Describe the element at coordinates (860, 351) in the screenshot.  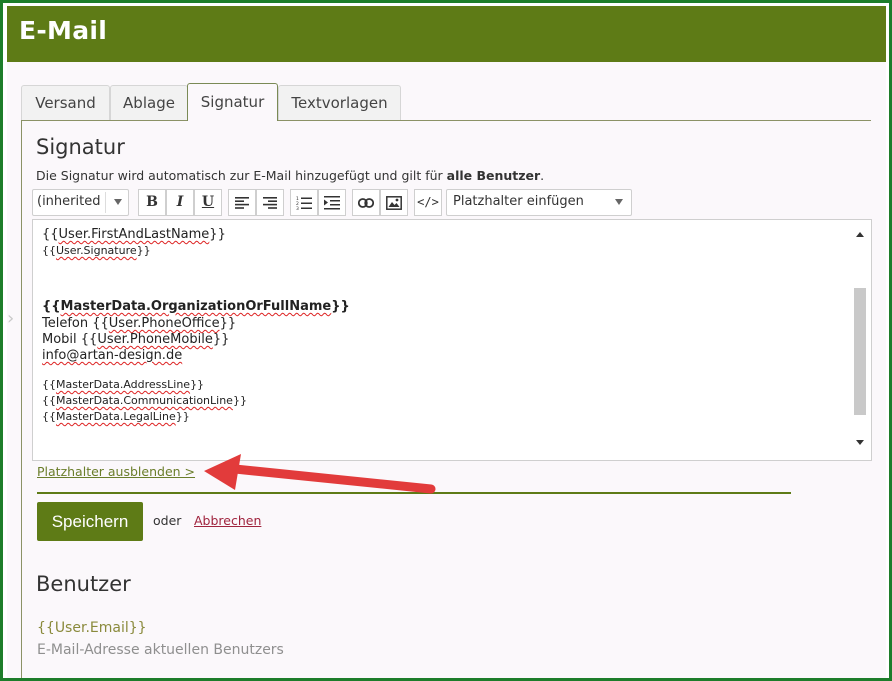
I see `scrollbar-thumb` at that location.